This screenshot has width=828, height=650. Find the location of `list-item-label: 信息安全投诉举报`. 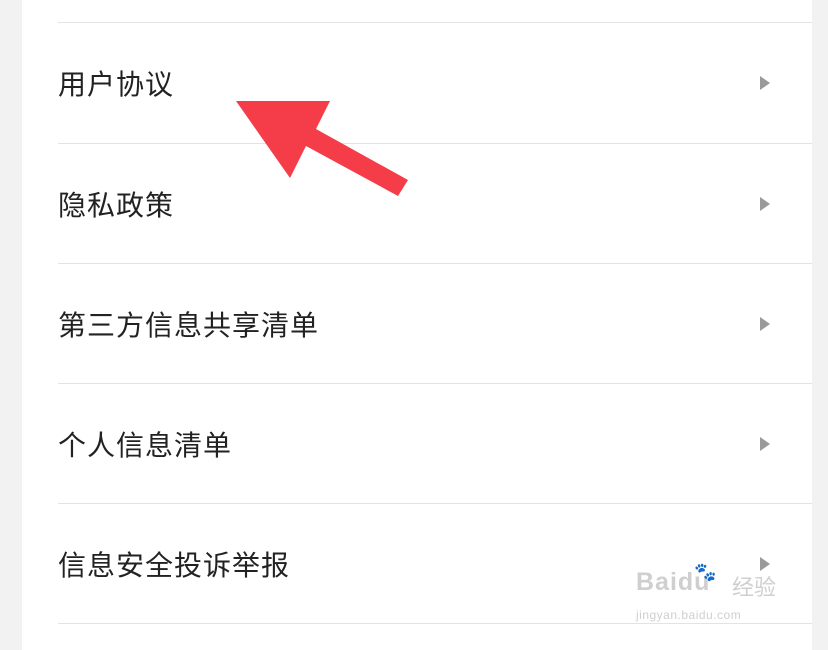

list-item-label: 信息安全投诉举报 is located at coordinates (174, 565).